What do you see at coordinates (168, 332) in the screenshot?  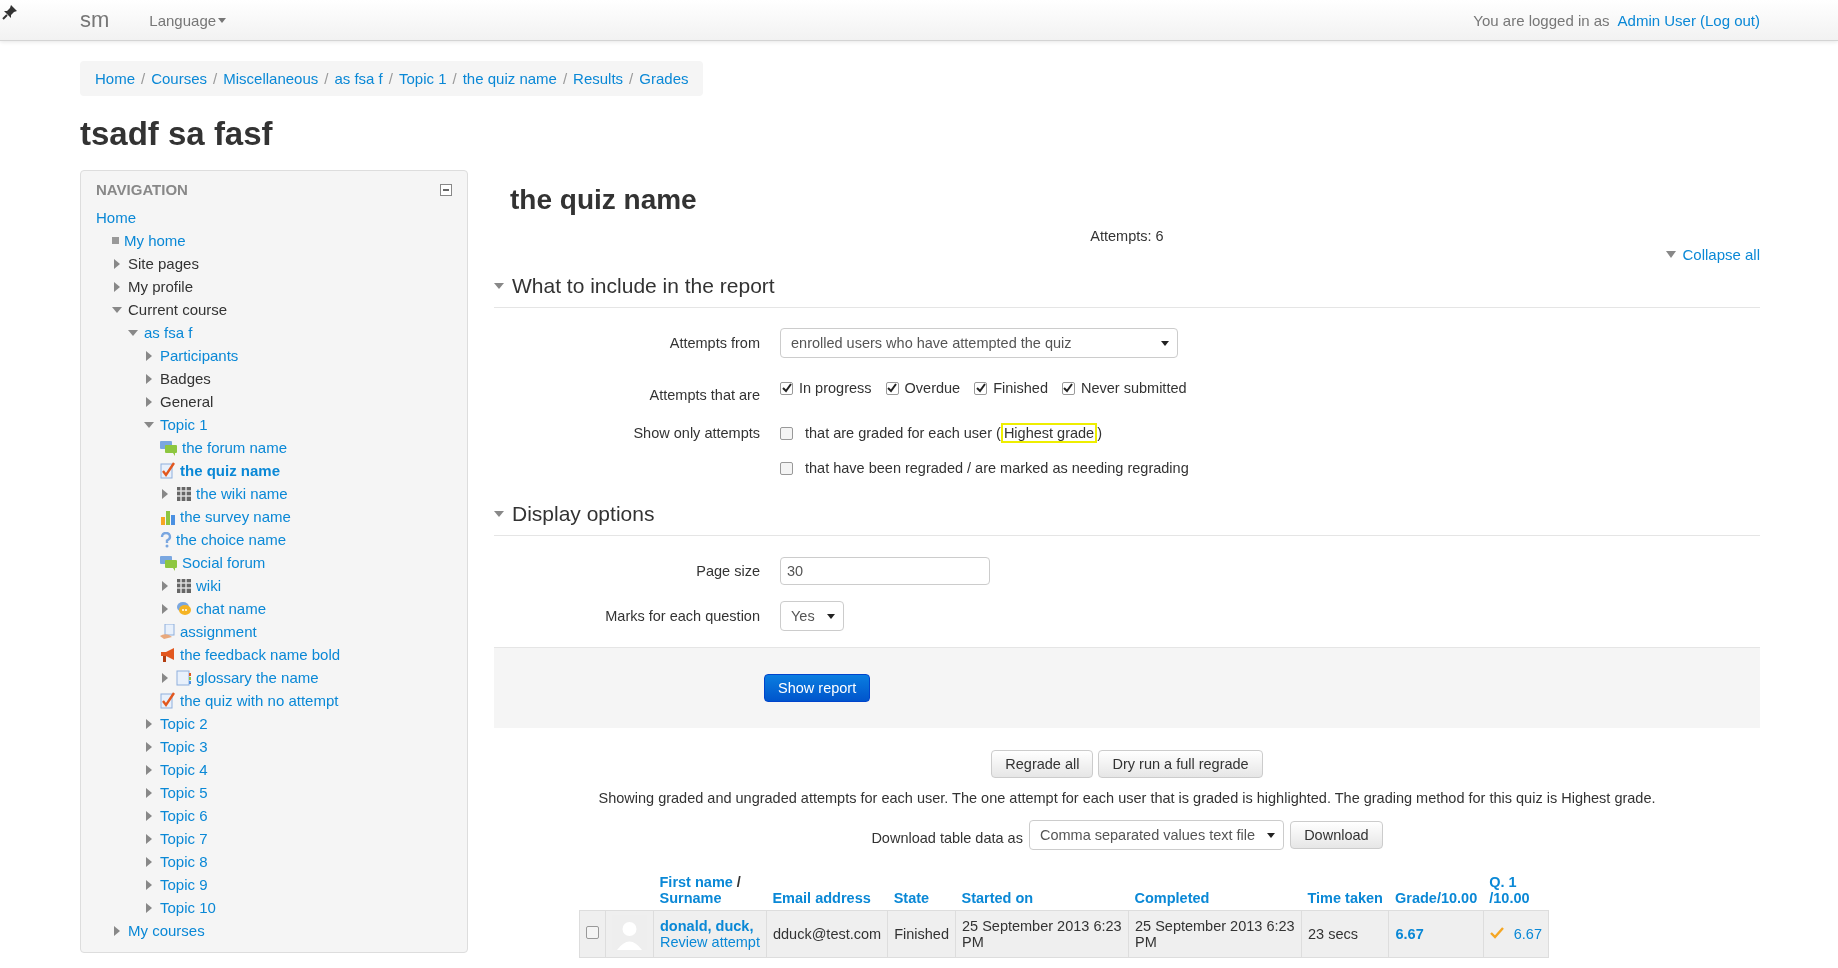 I see `nav-link: as fsa f` at bounding box center [168, 332].